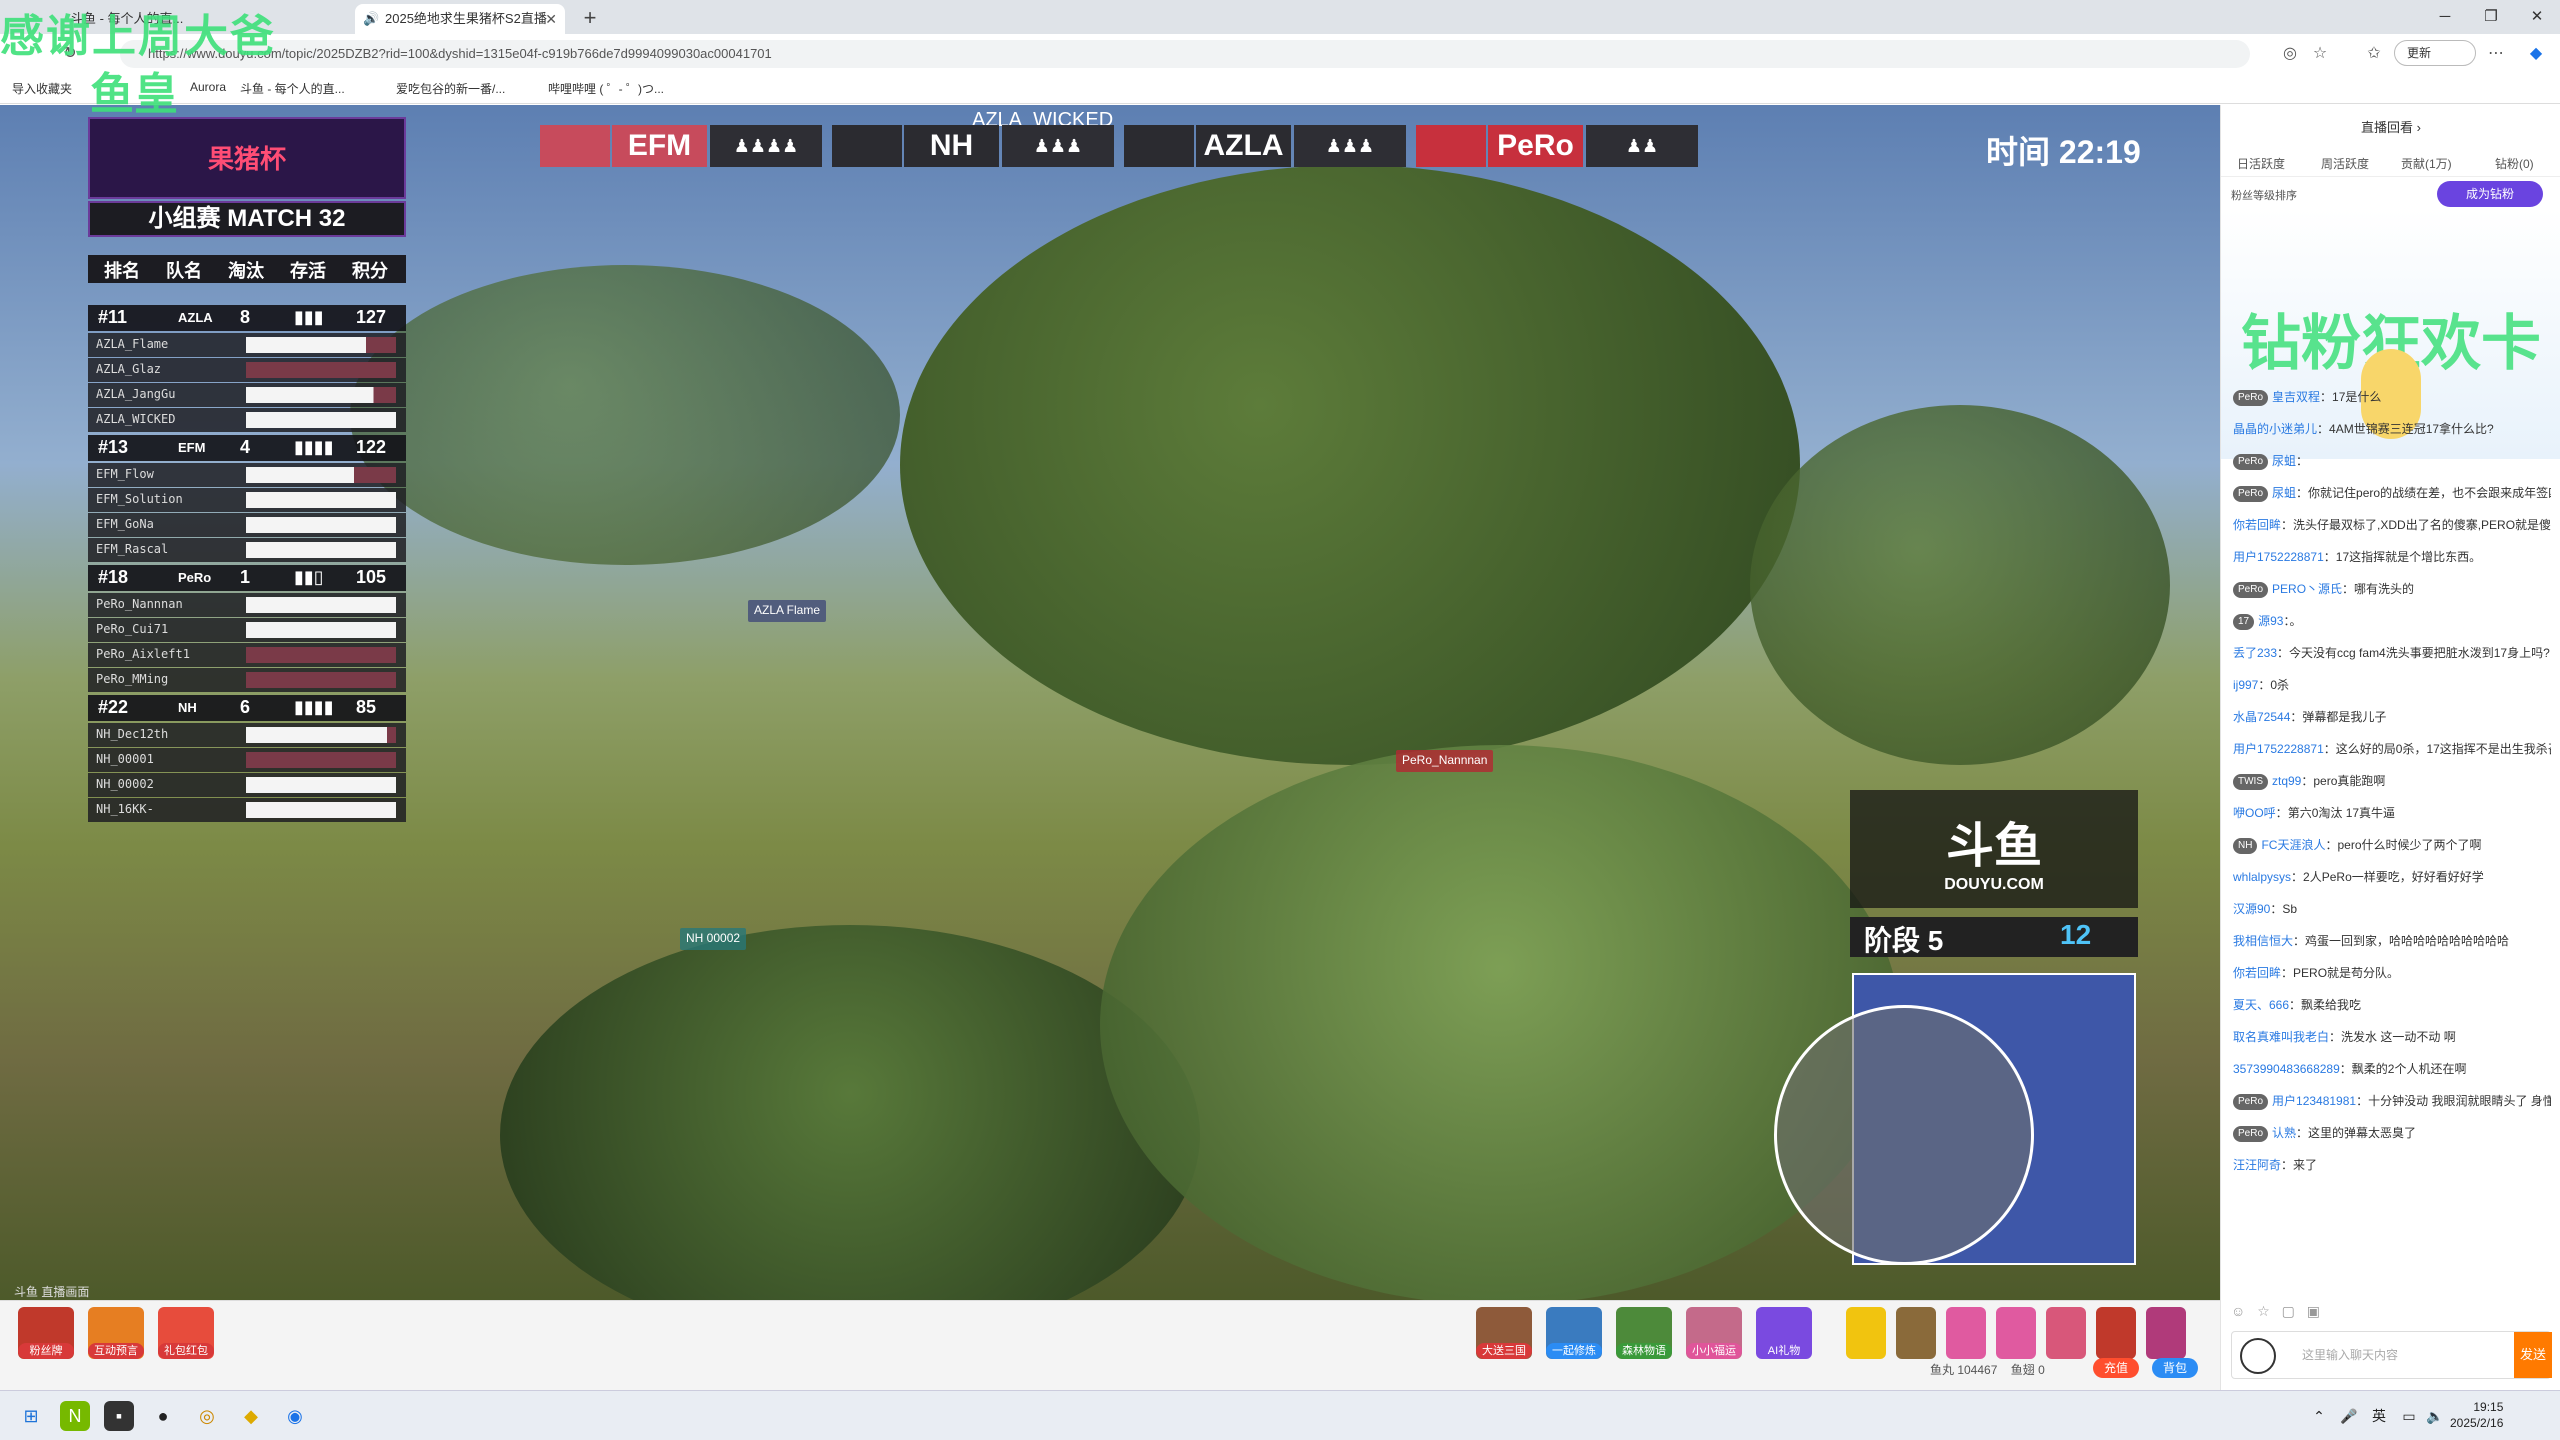 This screenshot has height=1440, width=2560. Describe the element at coordinates (2284, 1133) in the screenshot. I see `chat-username: 认熟` at that location.